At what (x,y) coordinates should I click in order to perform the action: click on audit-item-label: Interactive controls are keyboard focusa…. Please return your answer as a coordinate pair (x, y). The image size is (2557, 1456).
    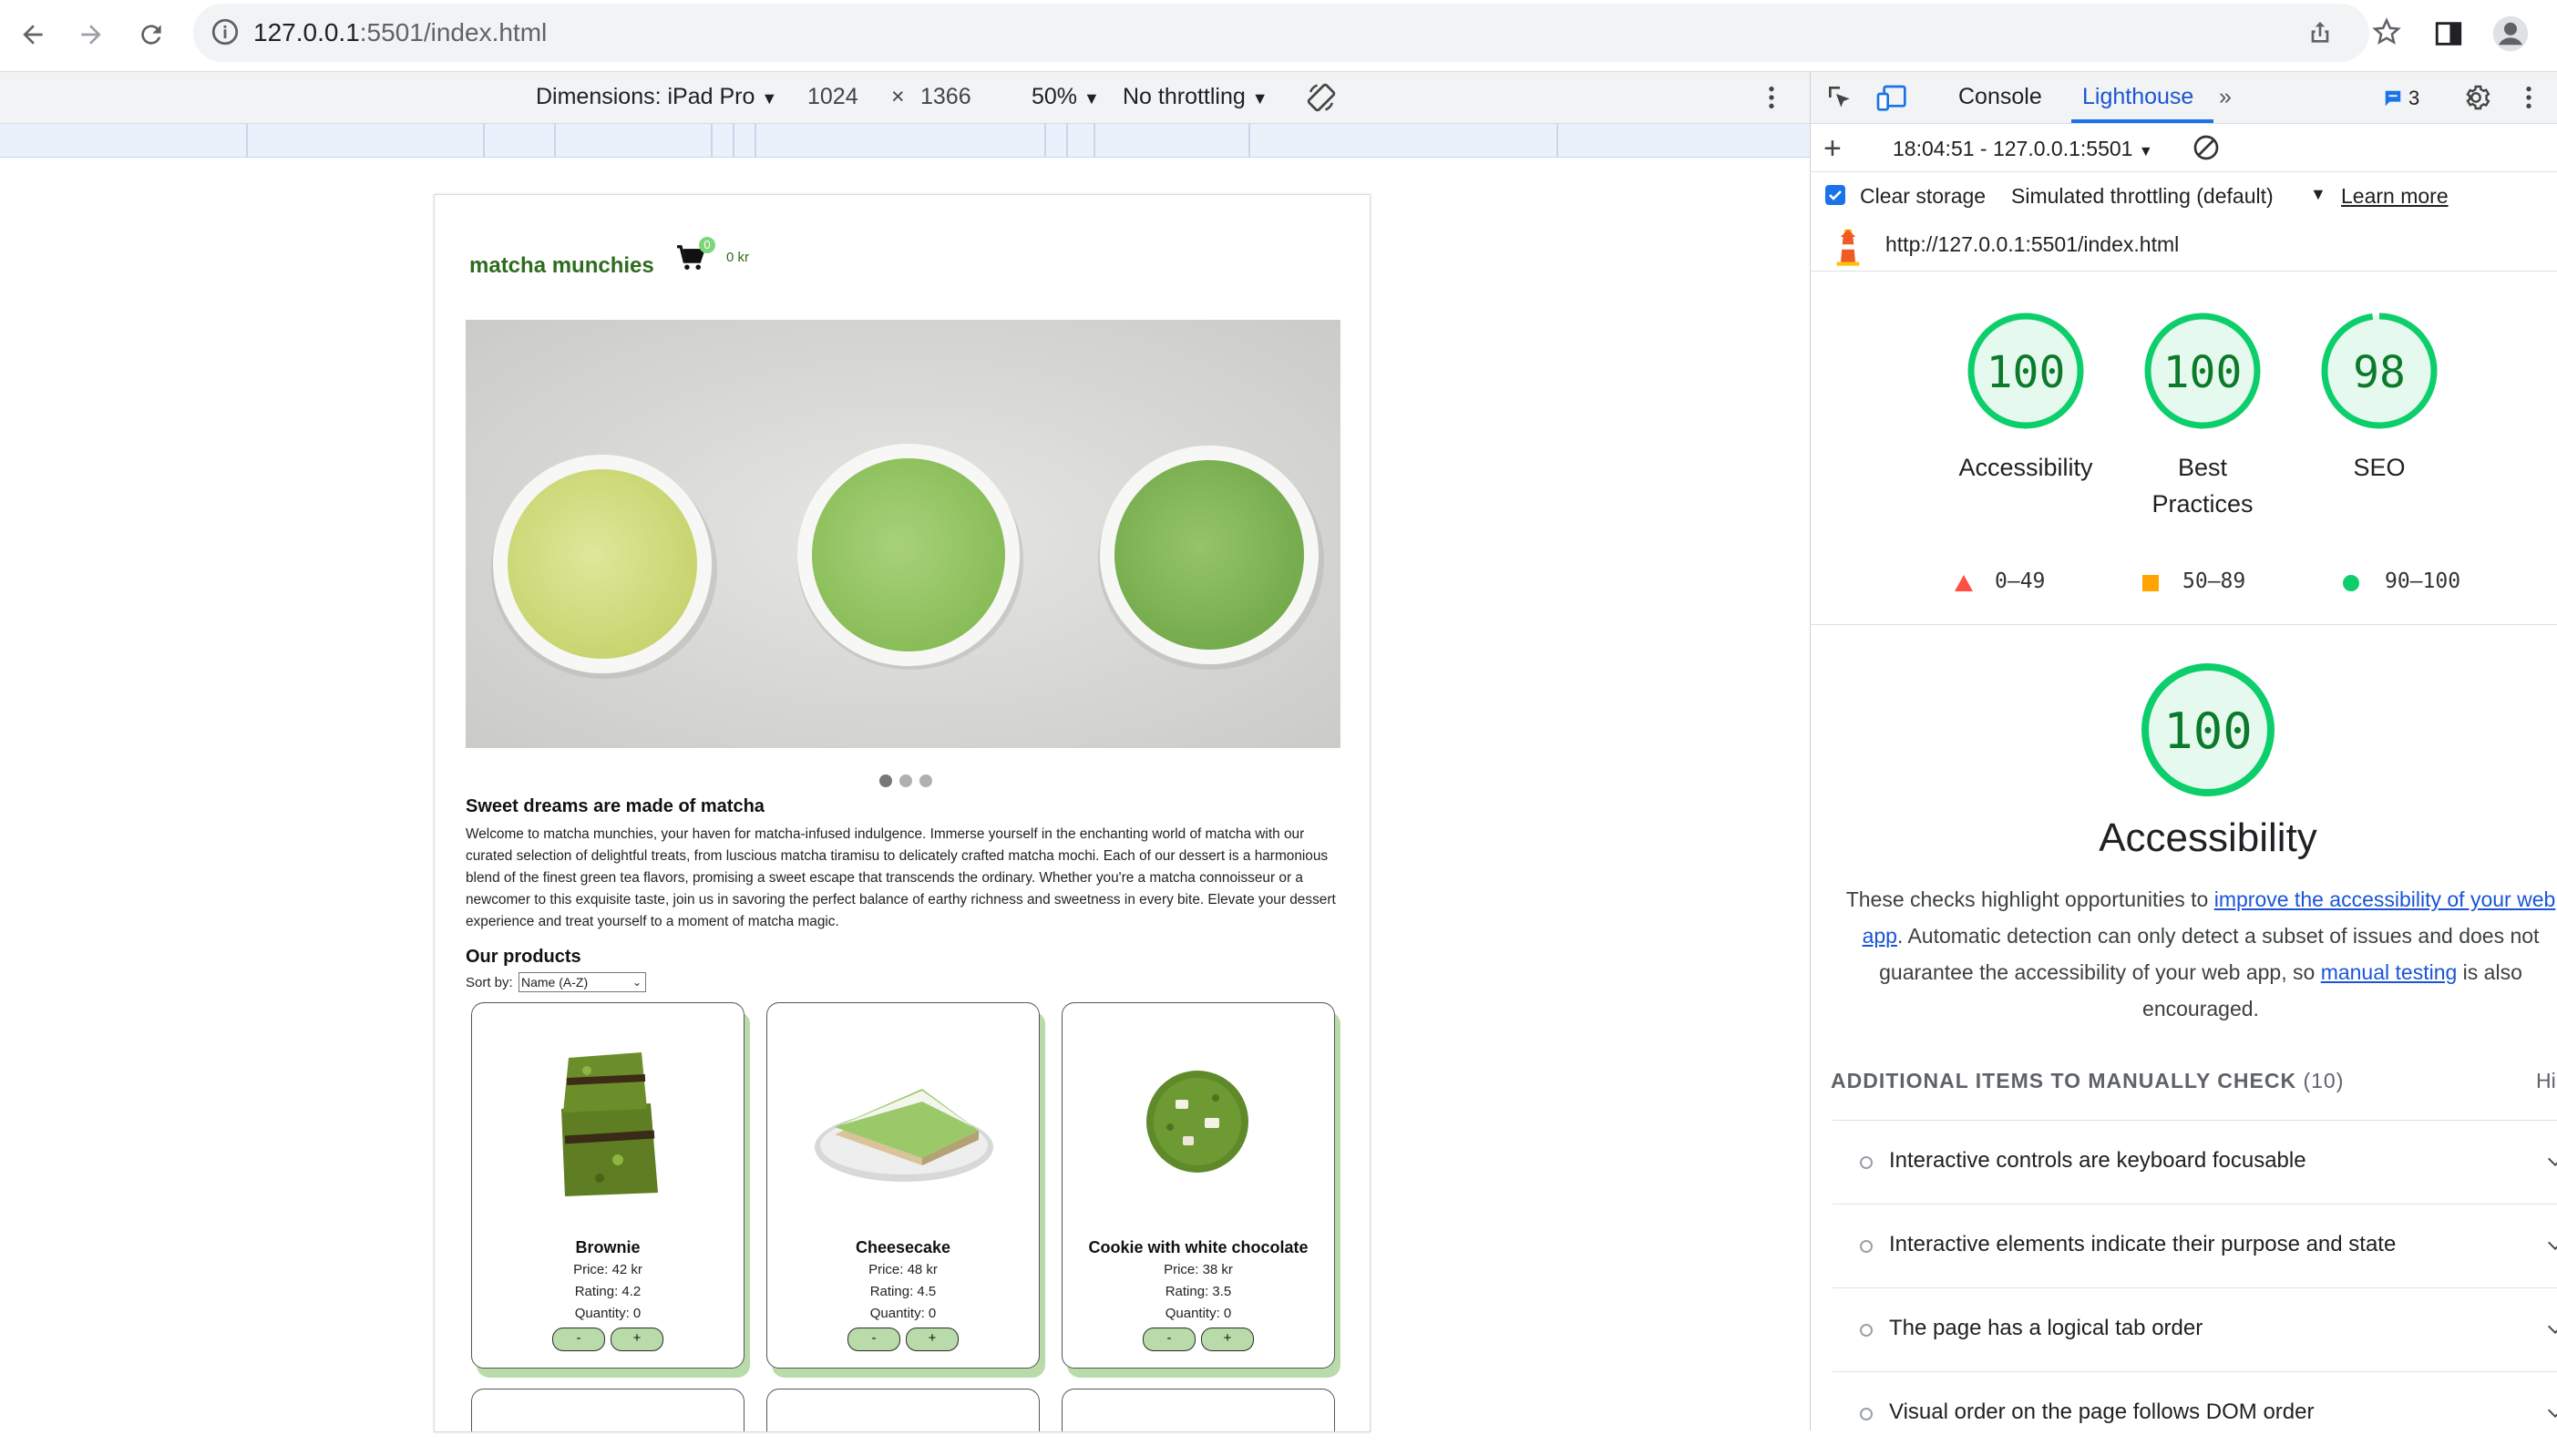
    Looking at the image, I should click on (2097, 1160).